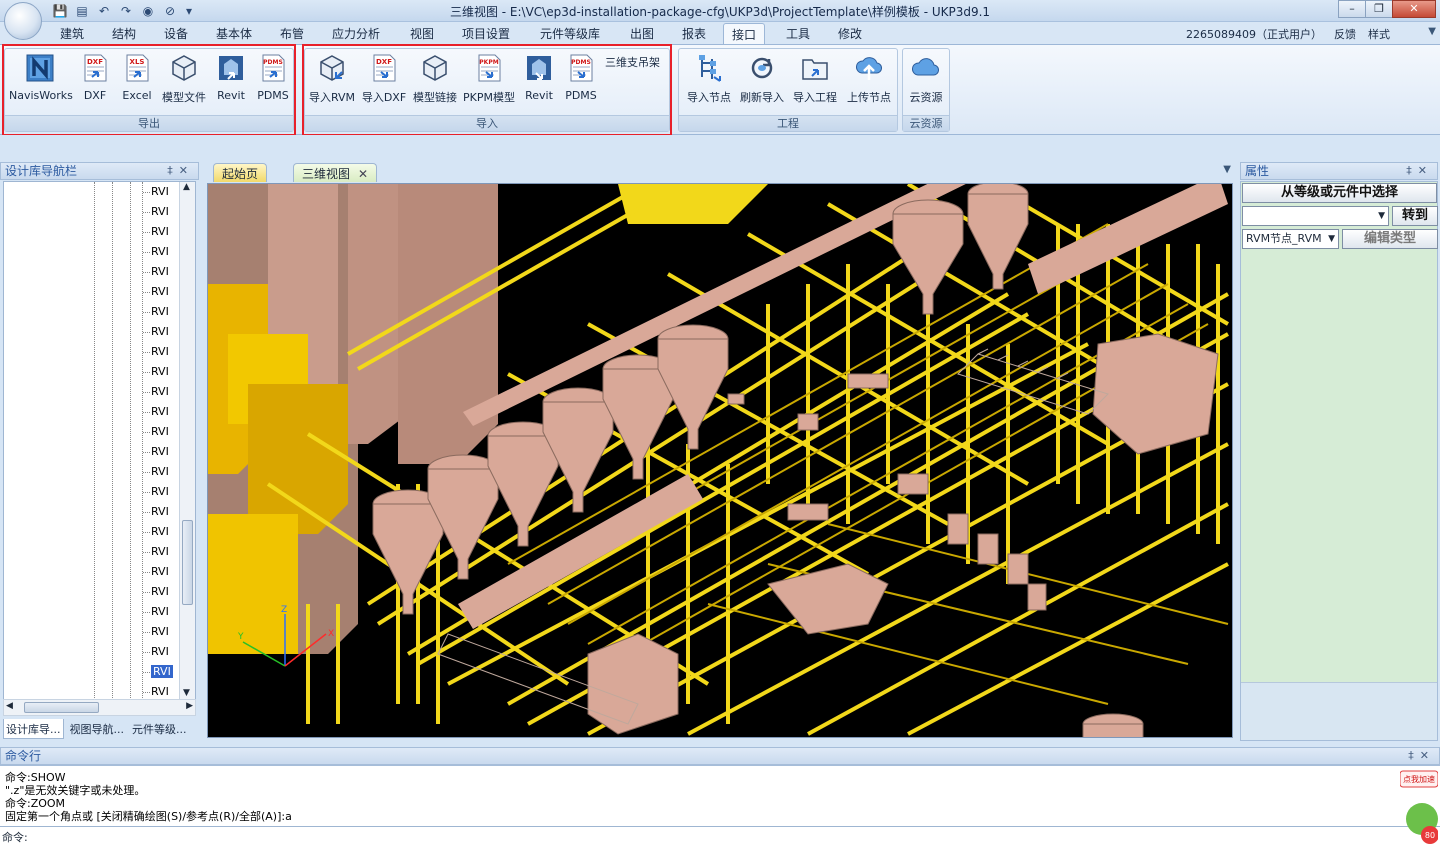 This screenshot has height=844, width=1440. Describe the element at coordinates (356, 33) in the screenshot. I see `tab-stress-analysis: 应力分析` at that location.